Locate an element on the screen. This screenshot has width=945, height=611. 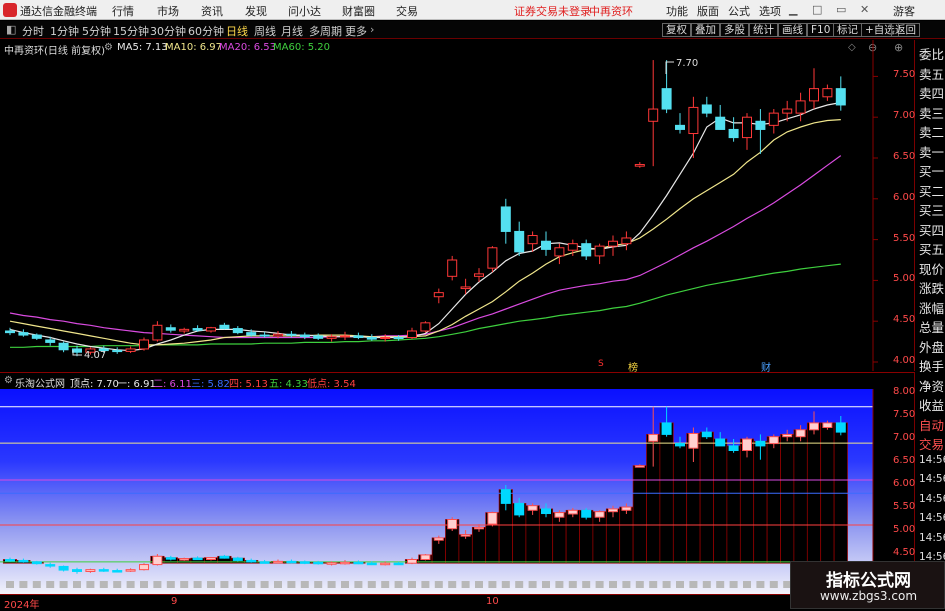
sidebar-item: 自动 is located at coordinates (931, 424).